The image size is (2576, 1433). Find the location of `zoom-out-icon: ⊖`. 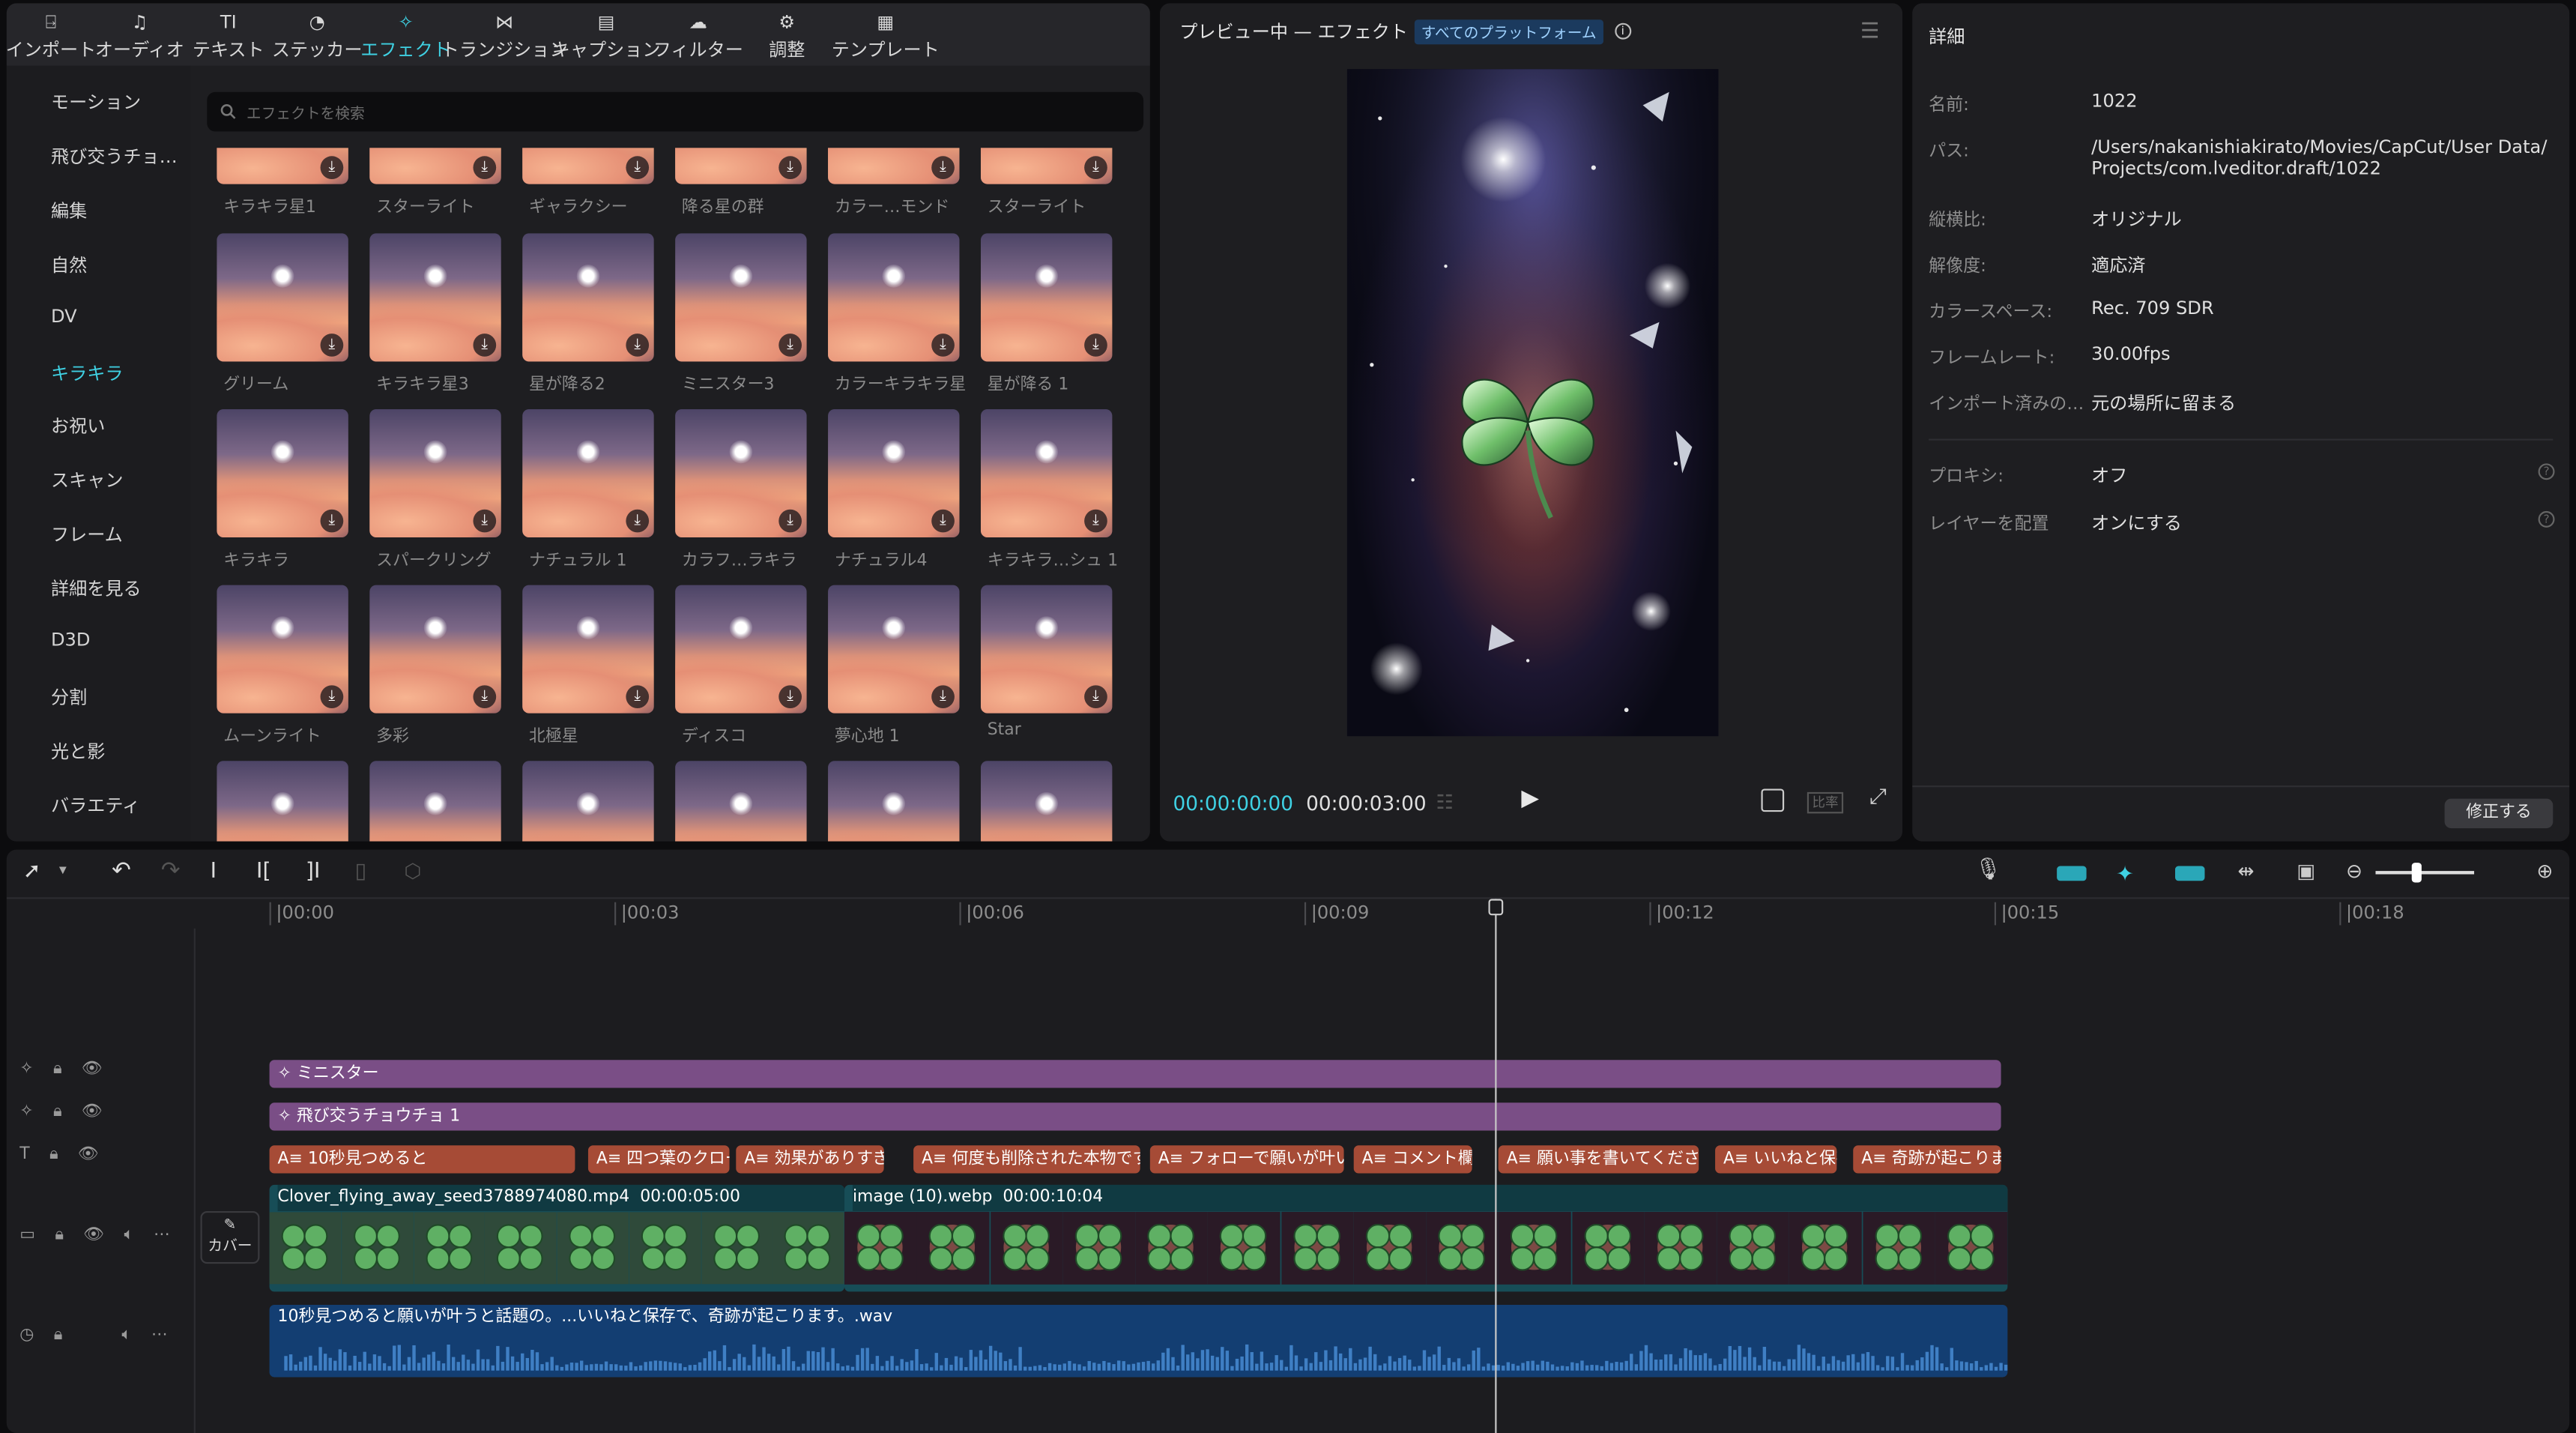

zoom-out-icon: ⊖ is located at coordinates (2354, 871).